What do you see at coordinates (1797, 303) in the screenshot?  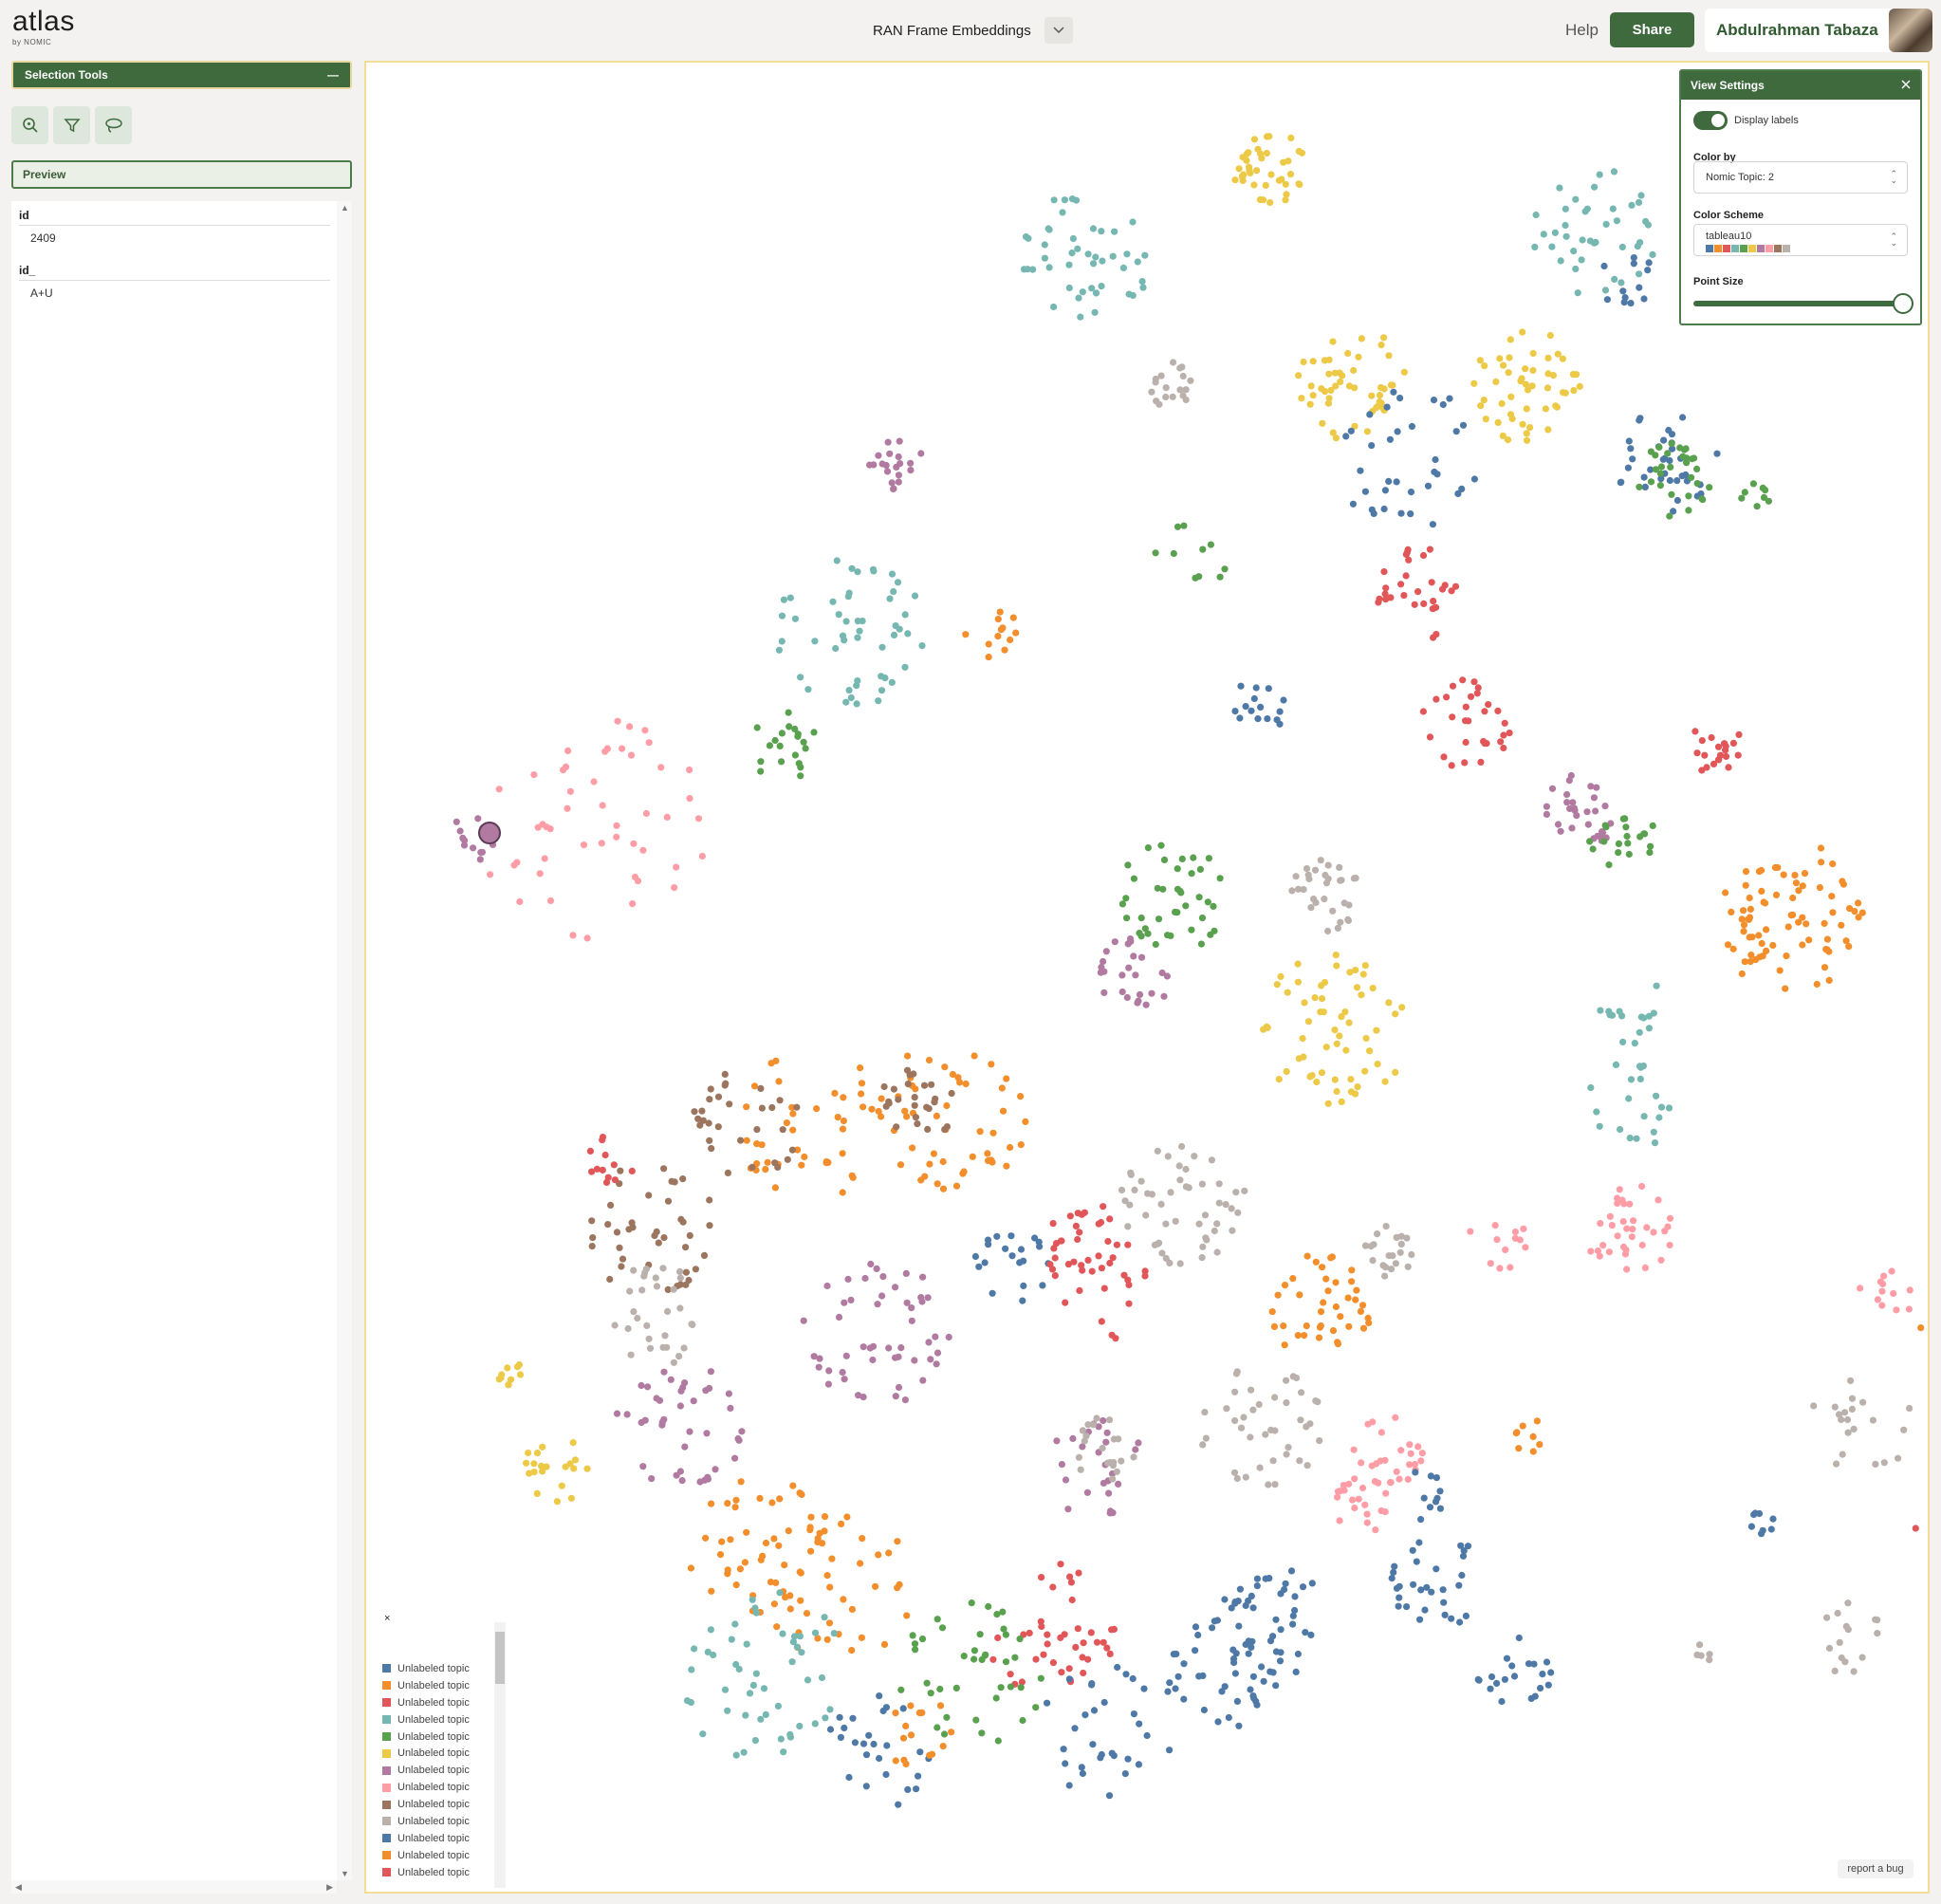 I see `point-size-slider` at bounding box center [1797, 303].